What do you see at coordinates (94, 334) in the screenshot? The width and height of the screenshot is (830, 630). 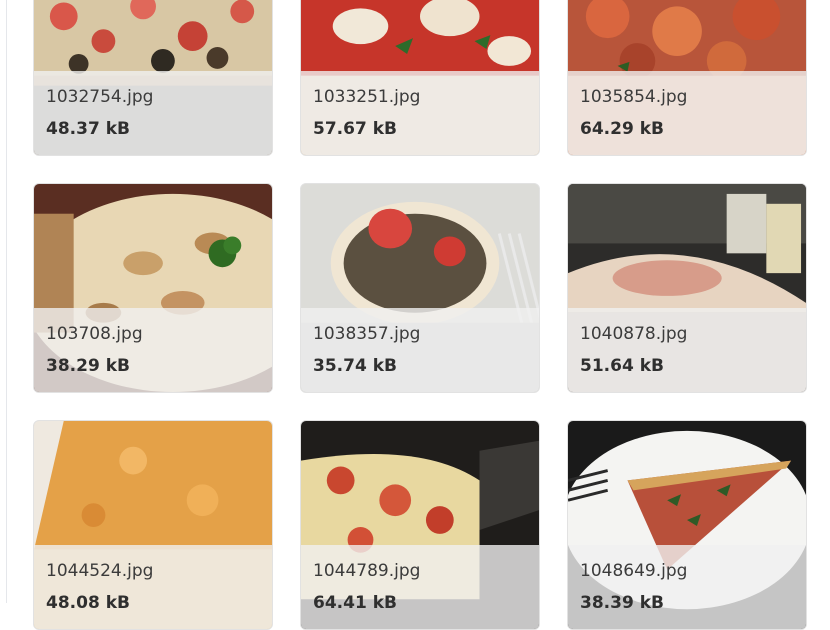 I see `file-name: 103708.jpg` at bounding box center [94, 334].